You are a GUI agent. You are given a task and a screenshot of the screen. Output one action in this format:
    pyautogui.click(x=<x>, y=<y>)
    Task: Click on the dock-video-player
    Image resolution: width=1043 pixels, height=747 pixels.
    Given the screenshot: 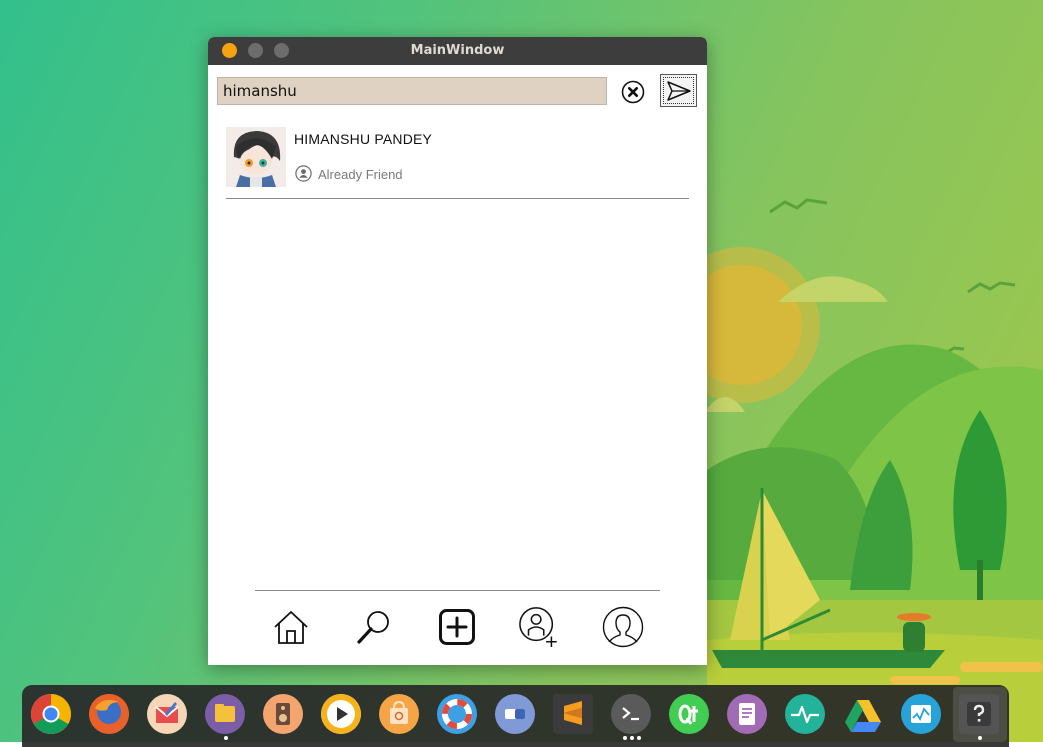 What is the action you would take?
    pyautogui.click(x=341, y=714)
    